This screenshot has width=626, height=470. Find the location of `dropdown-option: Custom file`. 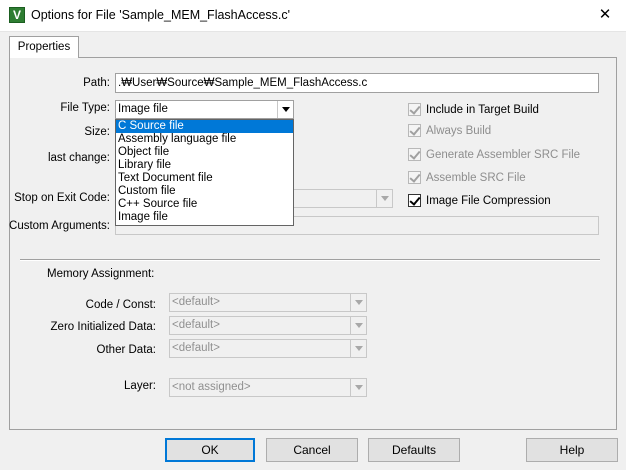

dropdown-option: Custom file is located at coordinates (204, 191).